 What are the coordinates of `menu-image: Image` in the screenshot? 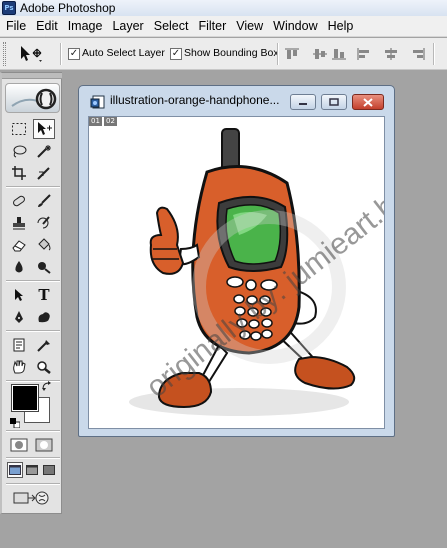 It's located at (85, 26).